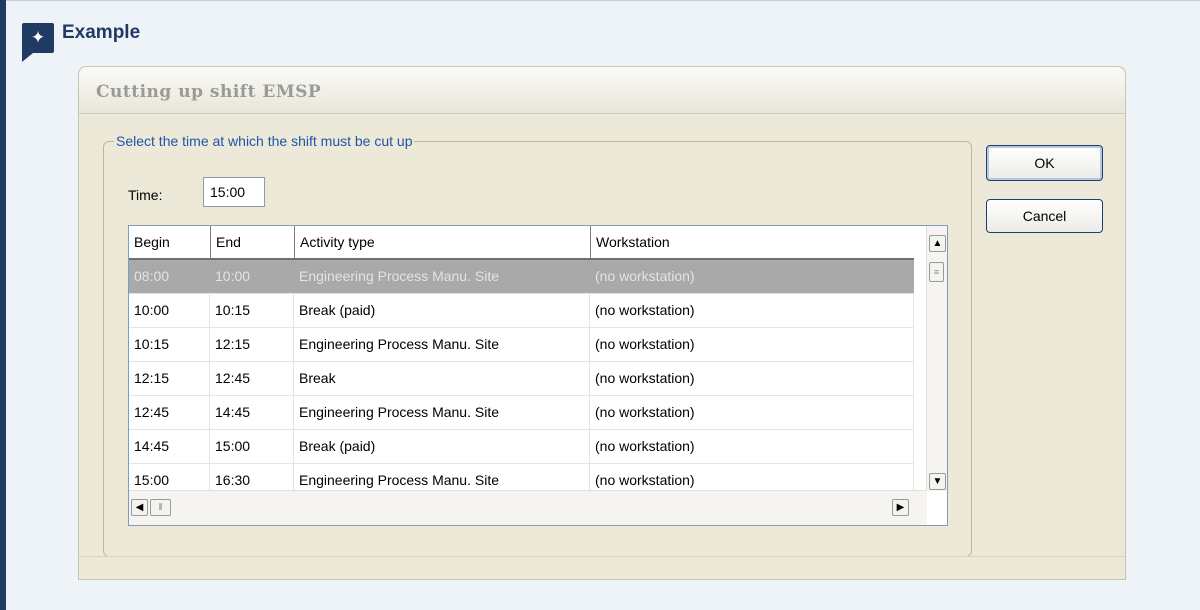 Image resolution: width=1200 pixels, height=610 pixels. I want to click on dialog-titlebar: Cutting up shift EMSP, so click(602, 90).